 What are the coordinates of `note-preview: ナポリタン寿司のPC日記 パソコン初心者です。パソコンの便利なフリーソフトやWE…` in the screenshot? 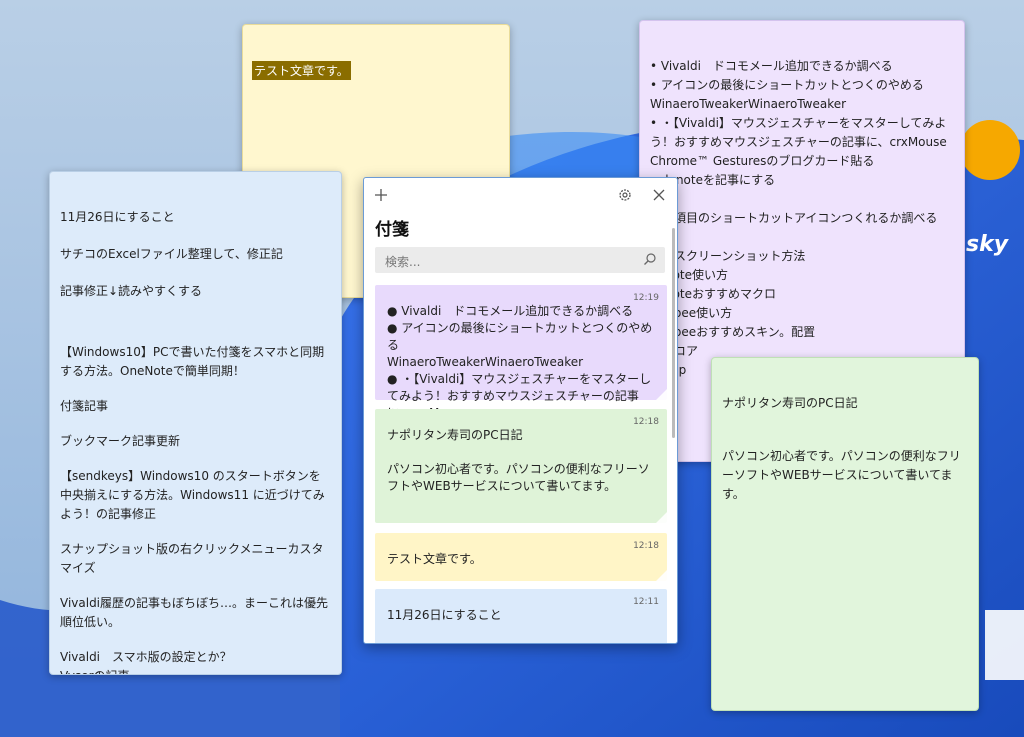 It's located at (518, 460).